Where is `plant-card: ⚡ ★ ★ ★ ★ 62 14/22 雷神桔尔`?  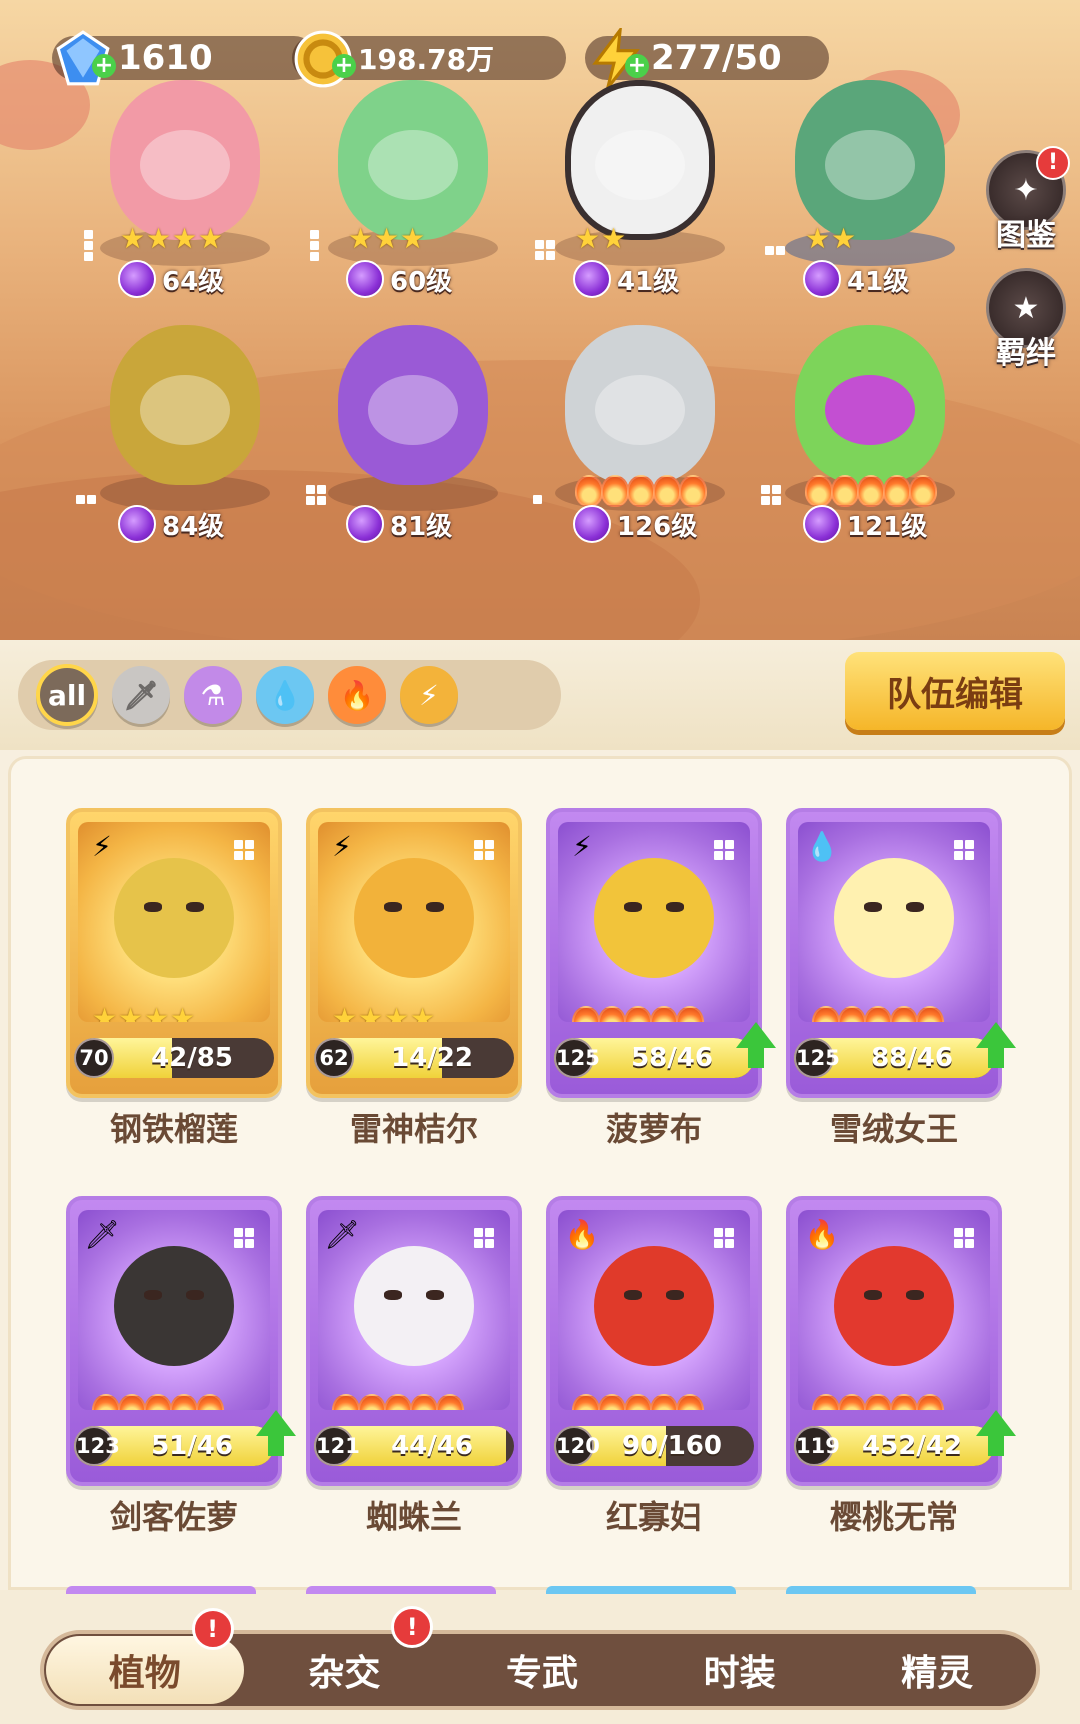
plant-card: ⚡ ★ ★ ★ ★ 62 14/22 雷神桔尔 is located at coordinates (414, 978).